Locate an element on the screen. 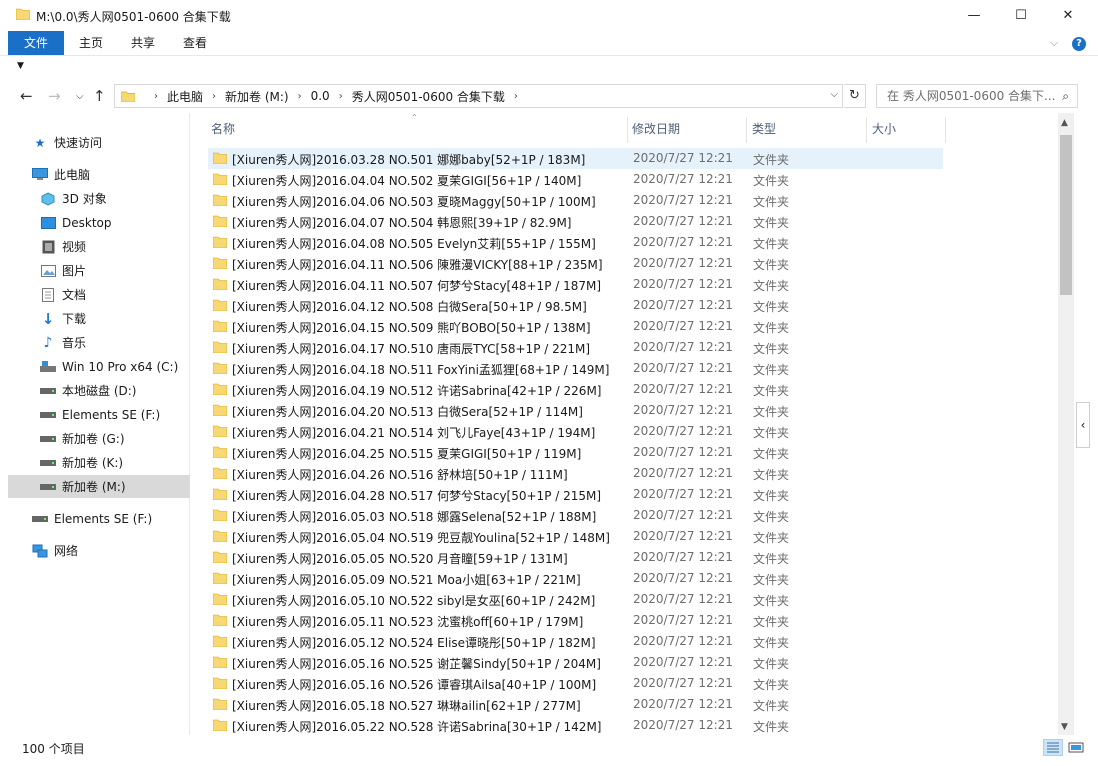  sidebar-item-videos: 视频 is located at coordinates (99, 246).